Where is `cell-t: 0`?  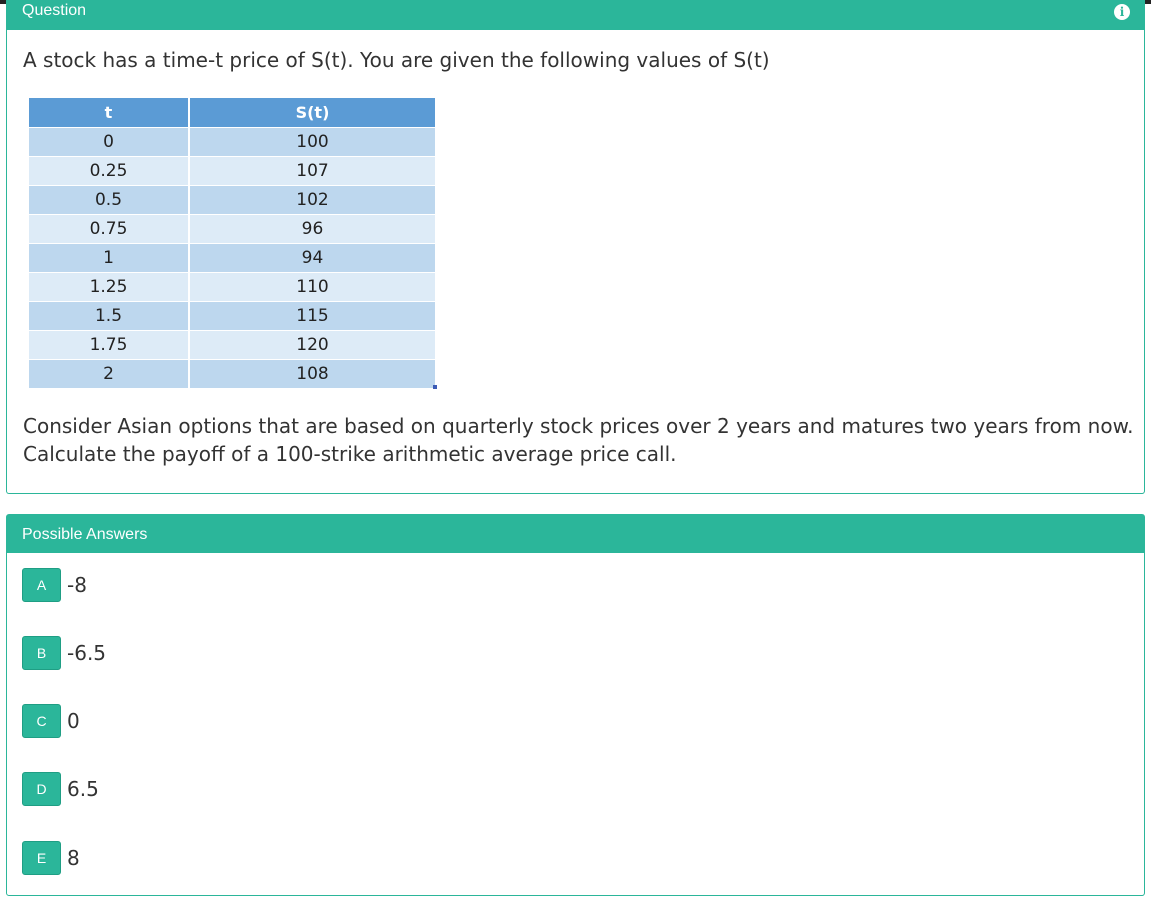
cell-t: 0 is located at coordinates (109, 142).